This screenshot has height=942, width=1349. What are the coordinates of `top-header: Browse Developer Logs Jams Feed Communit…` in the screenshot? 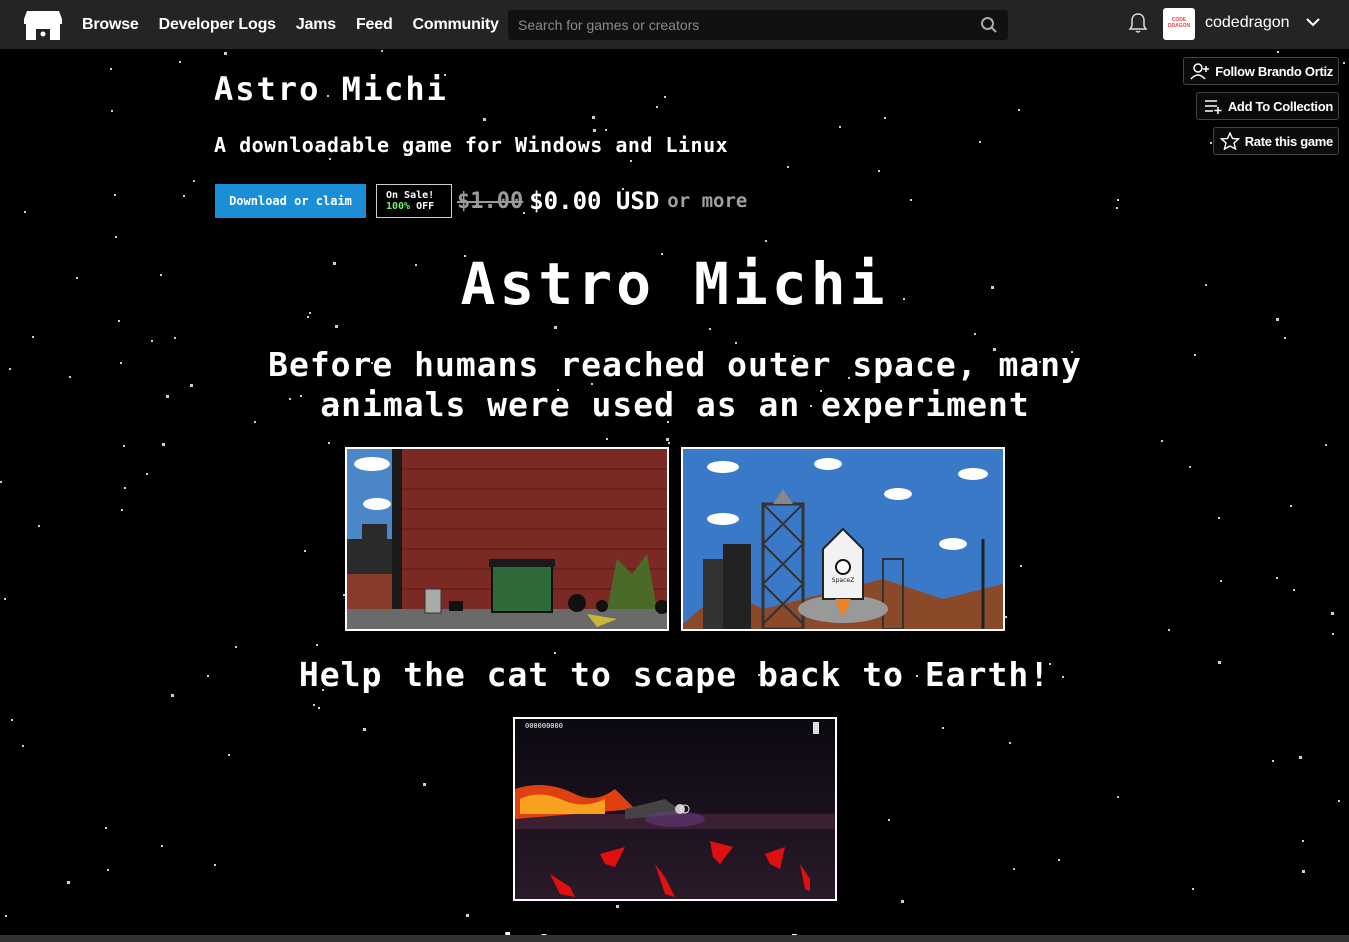 It's located at (674, 24).